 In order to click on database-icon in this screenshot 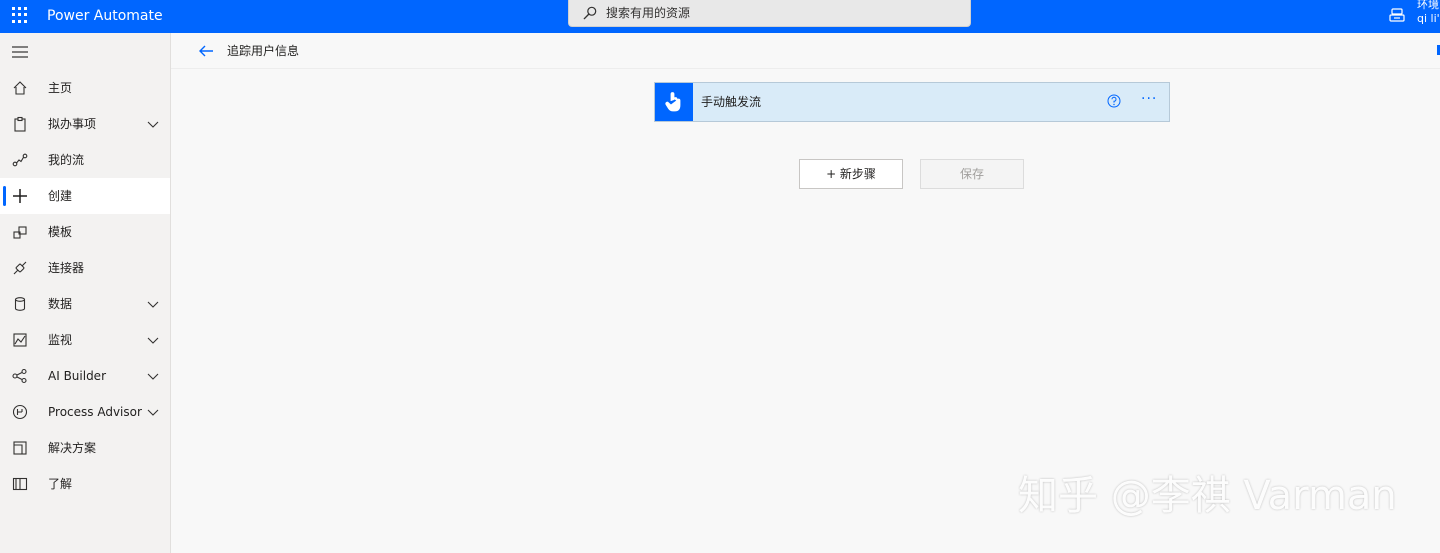, I will do `click(20, 304)`.